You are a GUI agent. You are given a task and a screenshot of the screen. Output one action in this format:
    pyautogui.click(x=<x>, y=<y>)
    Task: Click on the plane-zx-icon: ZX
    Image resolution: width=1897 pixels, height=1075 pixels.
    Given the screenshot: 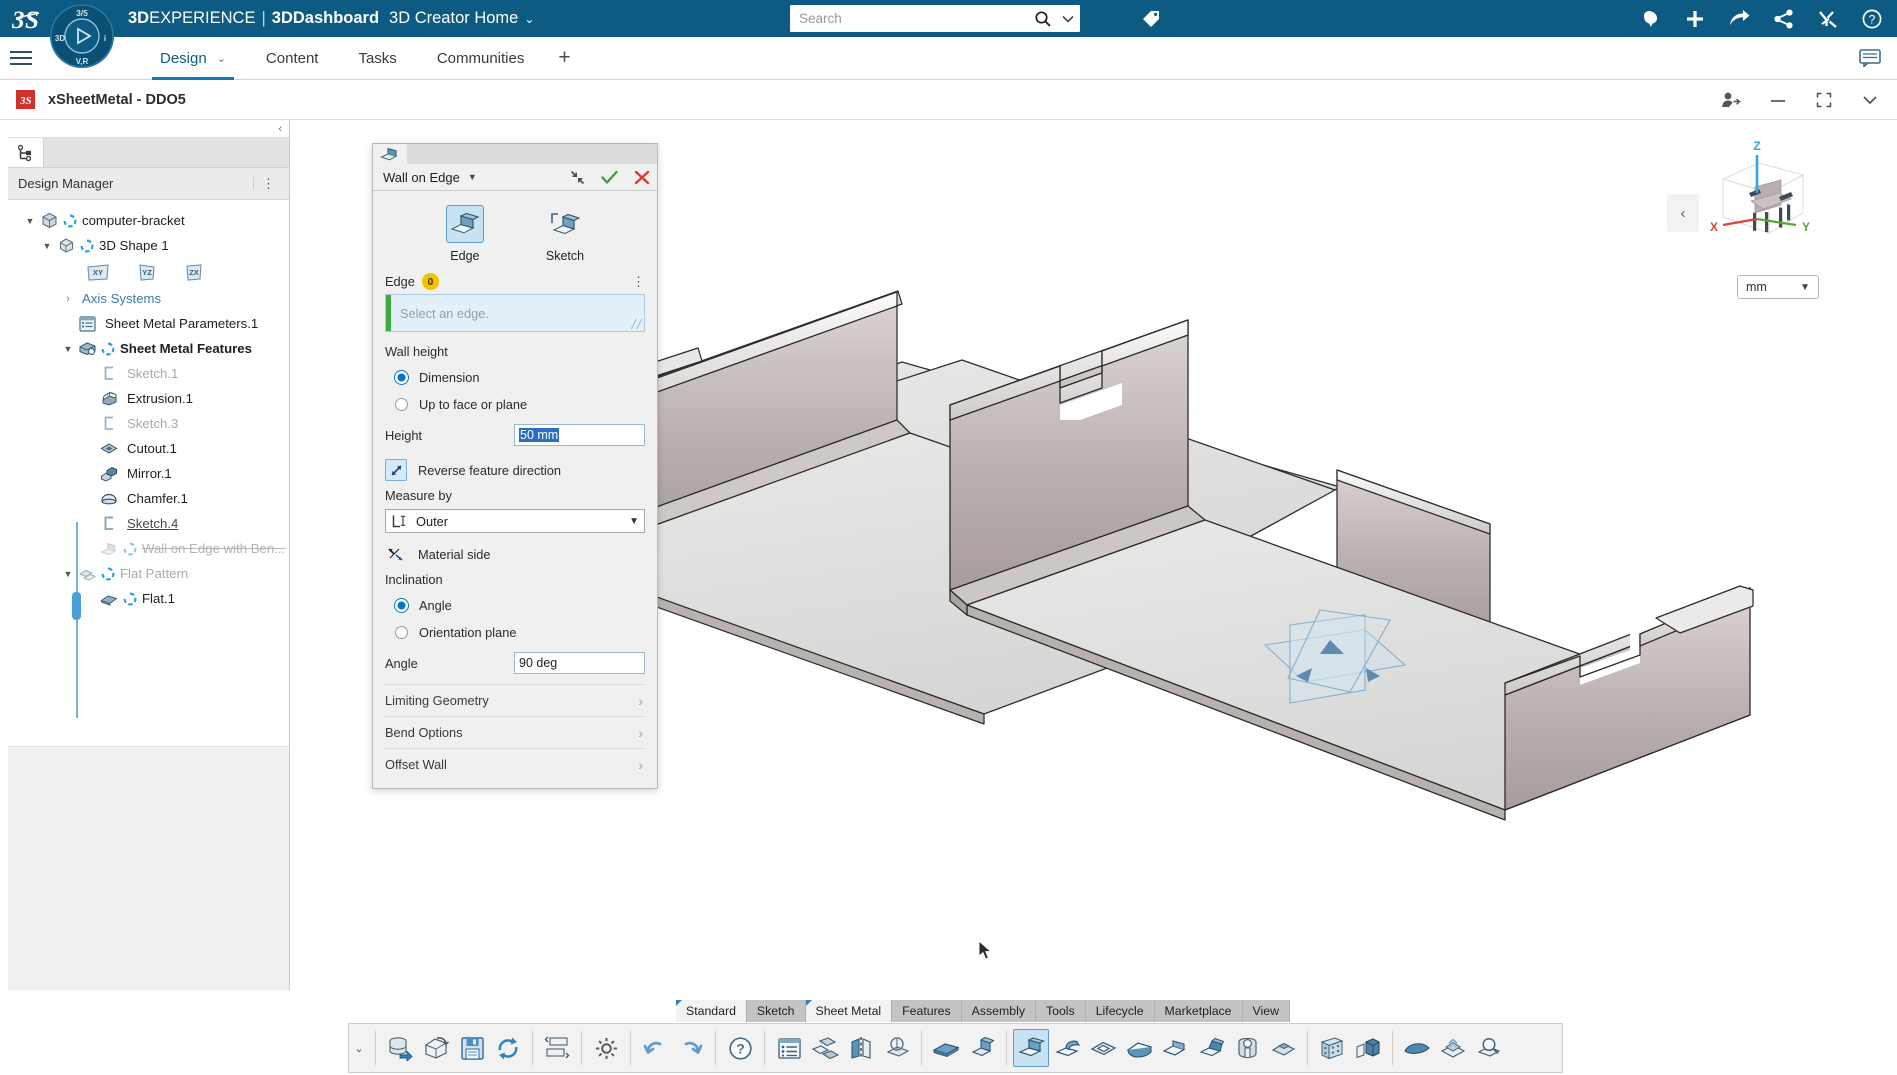 What is the action you would take?
    pyautogui.click(x=194, y=272)
    